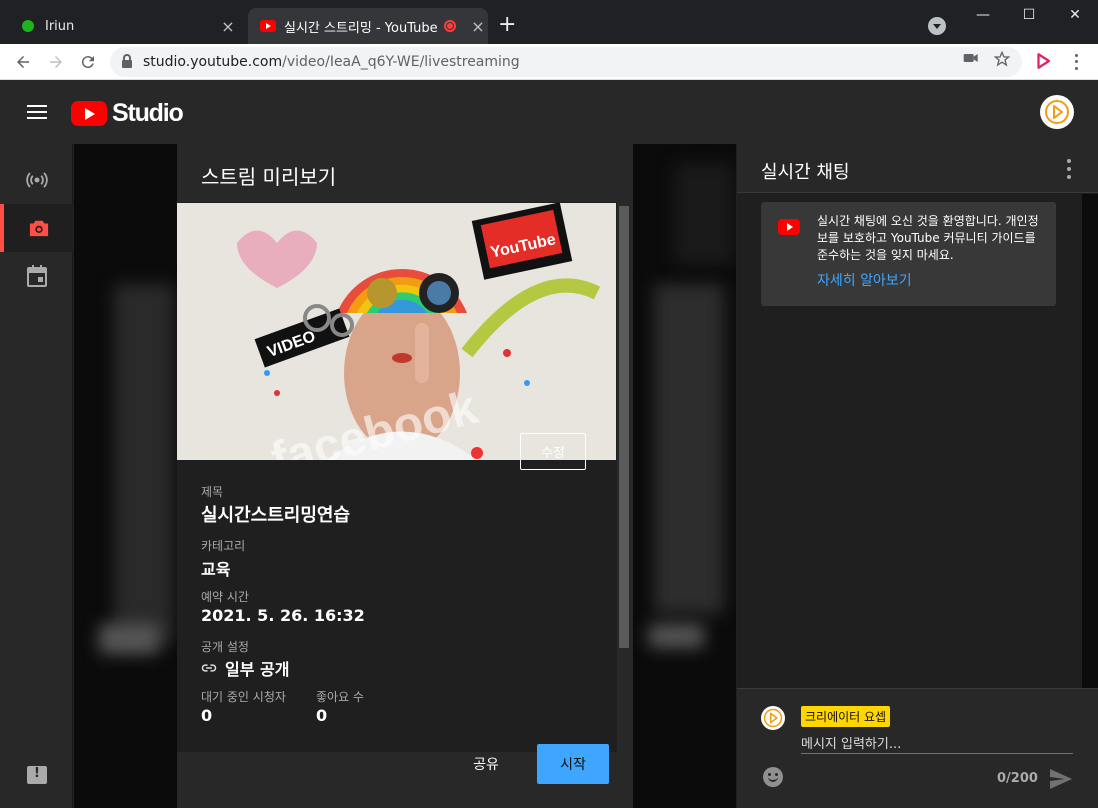  Describe the element at coordinates (983, 15) in the screenshot. I see `minimize-button: —` at that location.